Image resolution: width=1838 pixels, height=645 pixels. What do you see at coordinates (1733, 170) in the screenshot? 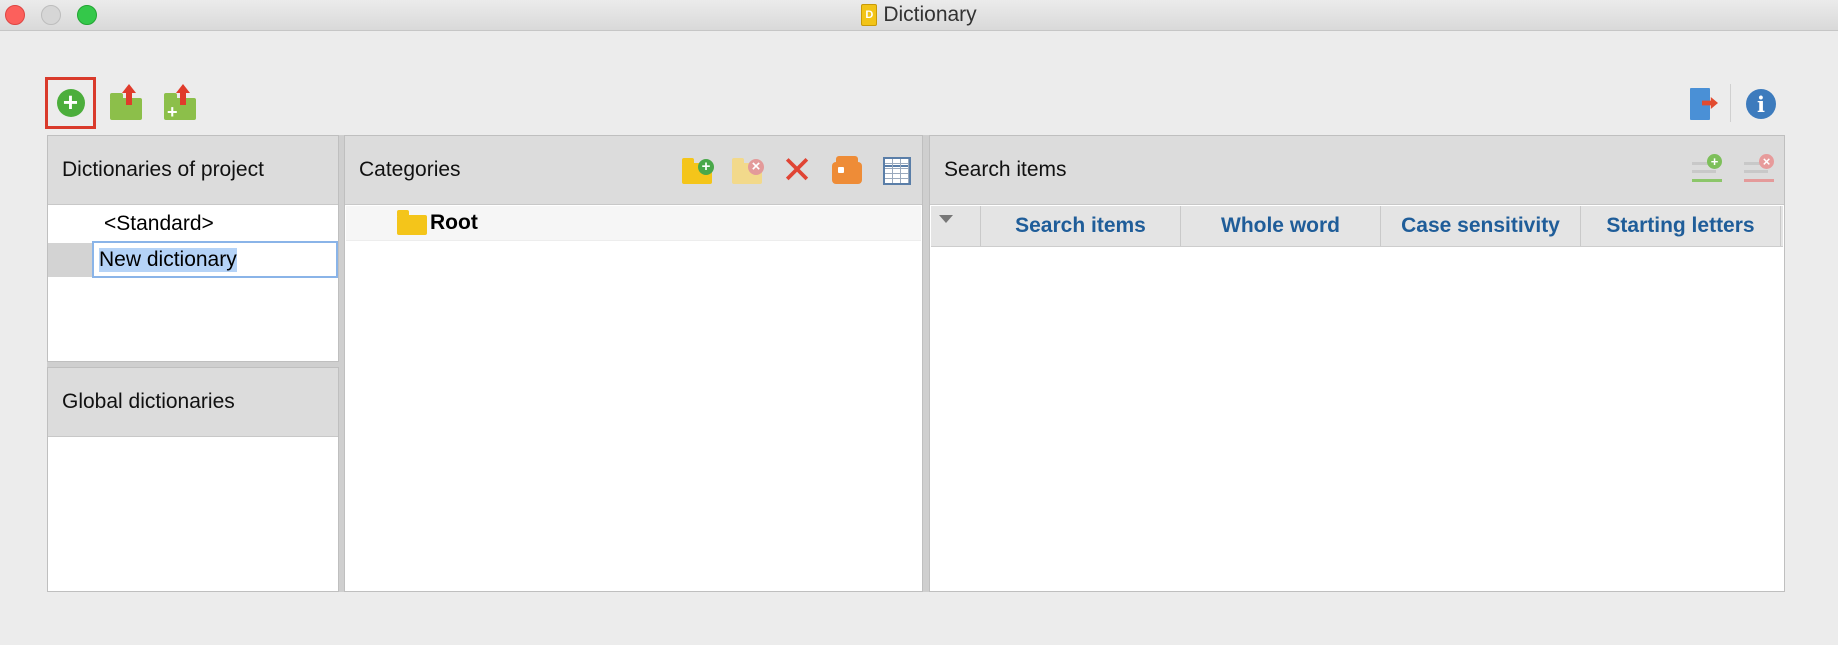
I see `search-items-toolbar: + ×` at bounding box center [1733, 170].